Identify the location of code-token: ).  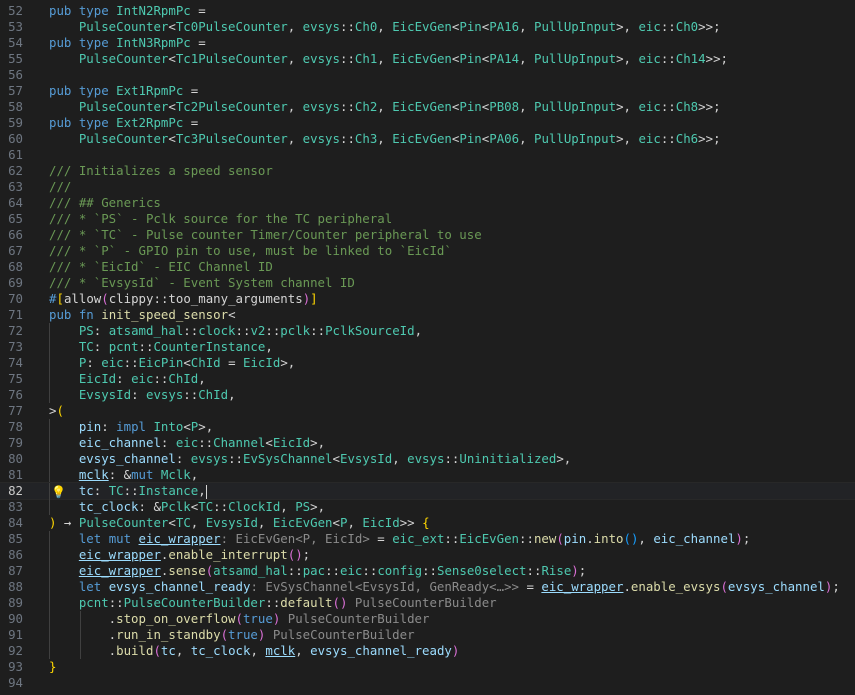
(575, 570).